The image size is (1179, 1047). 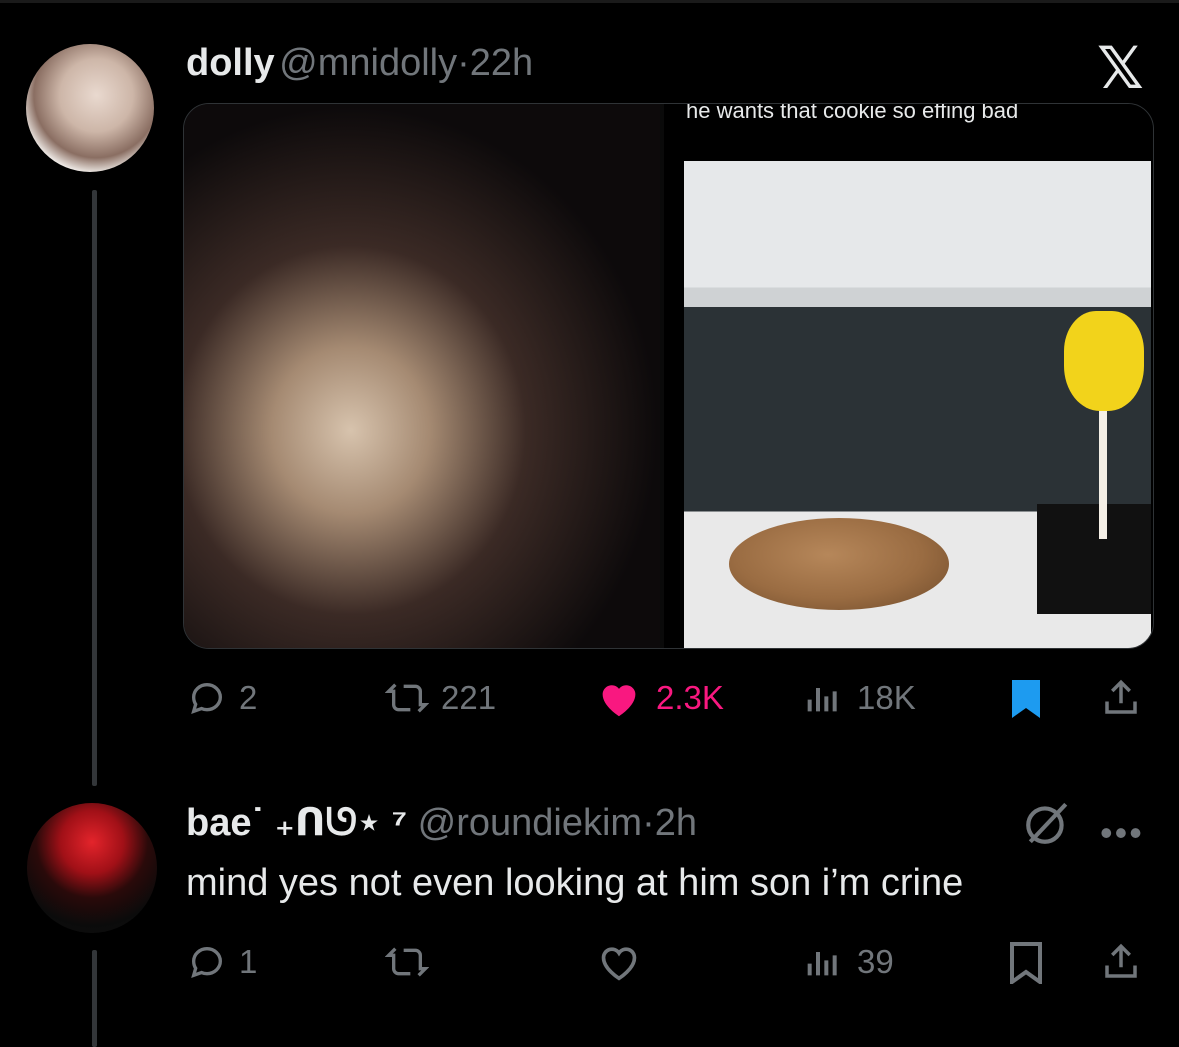 I want to click on post-header: dolly @mnidolly·22h, so click(x=359, y=67).